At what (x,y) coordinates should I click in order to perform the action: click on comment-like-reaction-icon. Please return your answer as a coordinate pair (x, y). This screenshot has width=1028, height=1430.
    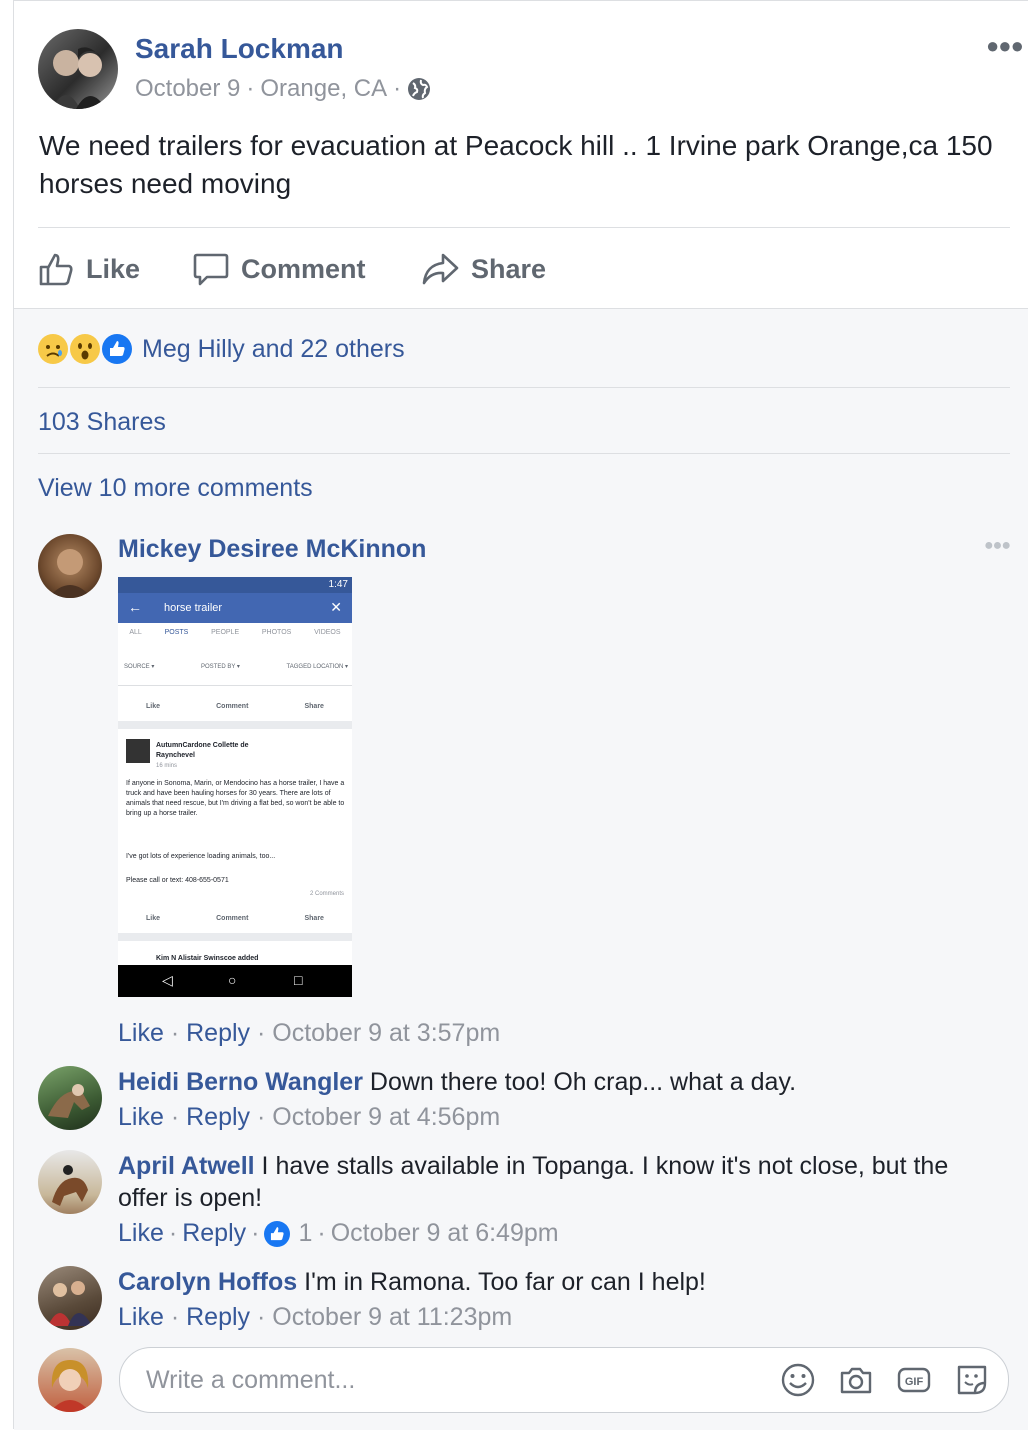
    Looking at the image, I should click on (277, 1233).